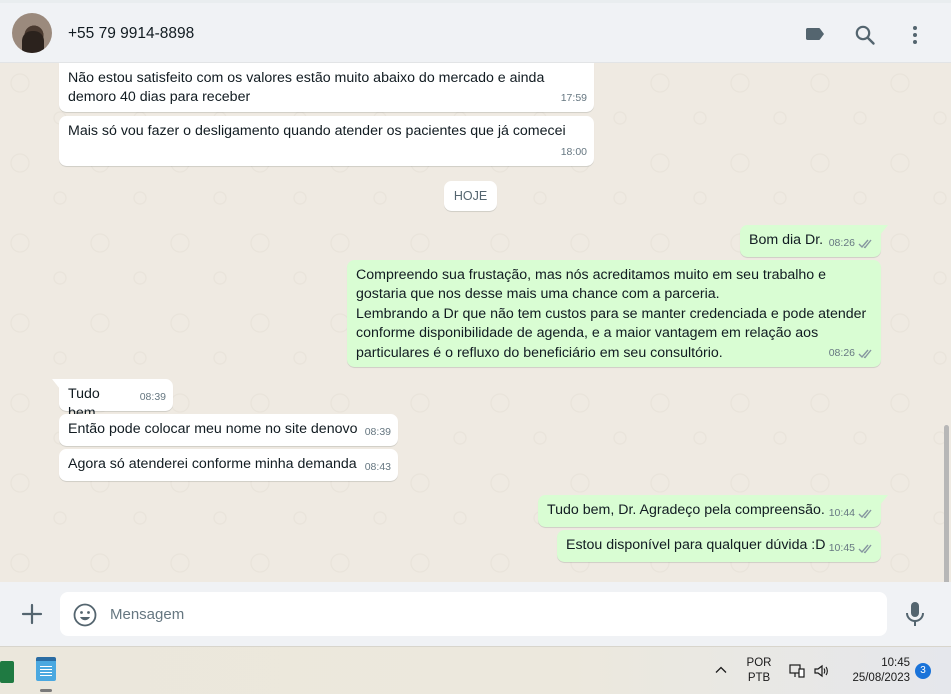  Describe the element at coordinates (112, 400) in the screenshot. I see `message-incoming: Tudo bem 08:39` at that location.